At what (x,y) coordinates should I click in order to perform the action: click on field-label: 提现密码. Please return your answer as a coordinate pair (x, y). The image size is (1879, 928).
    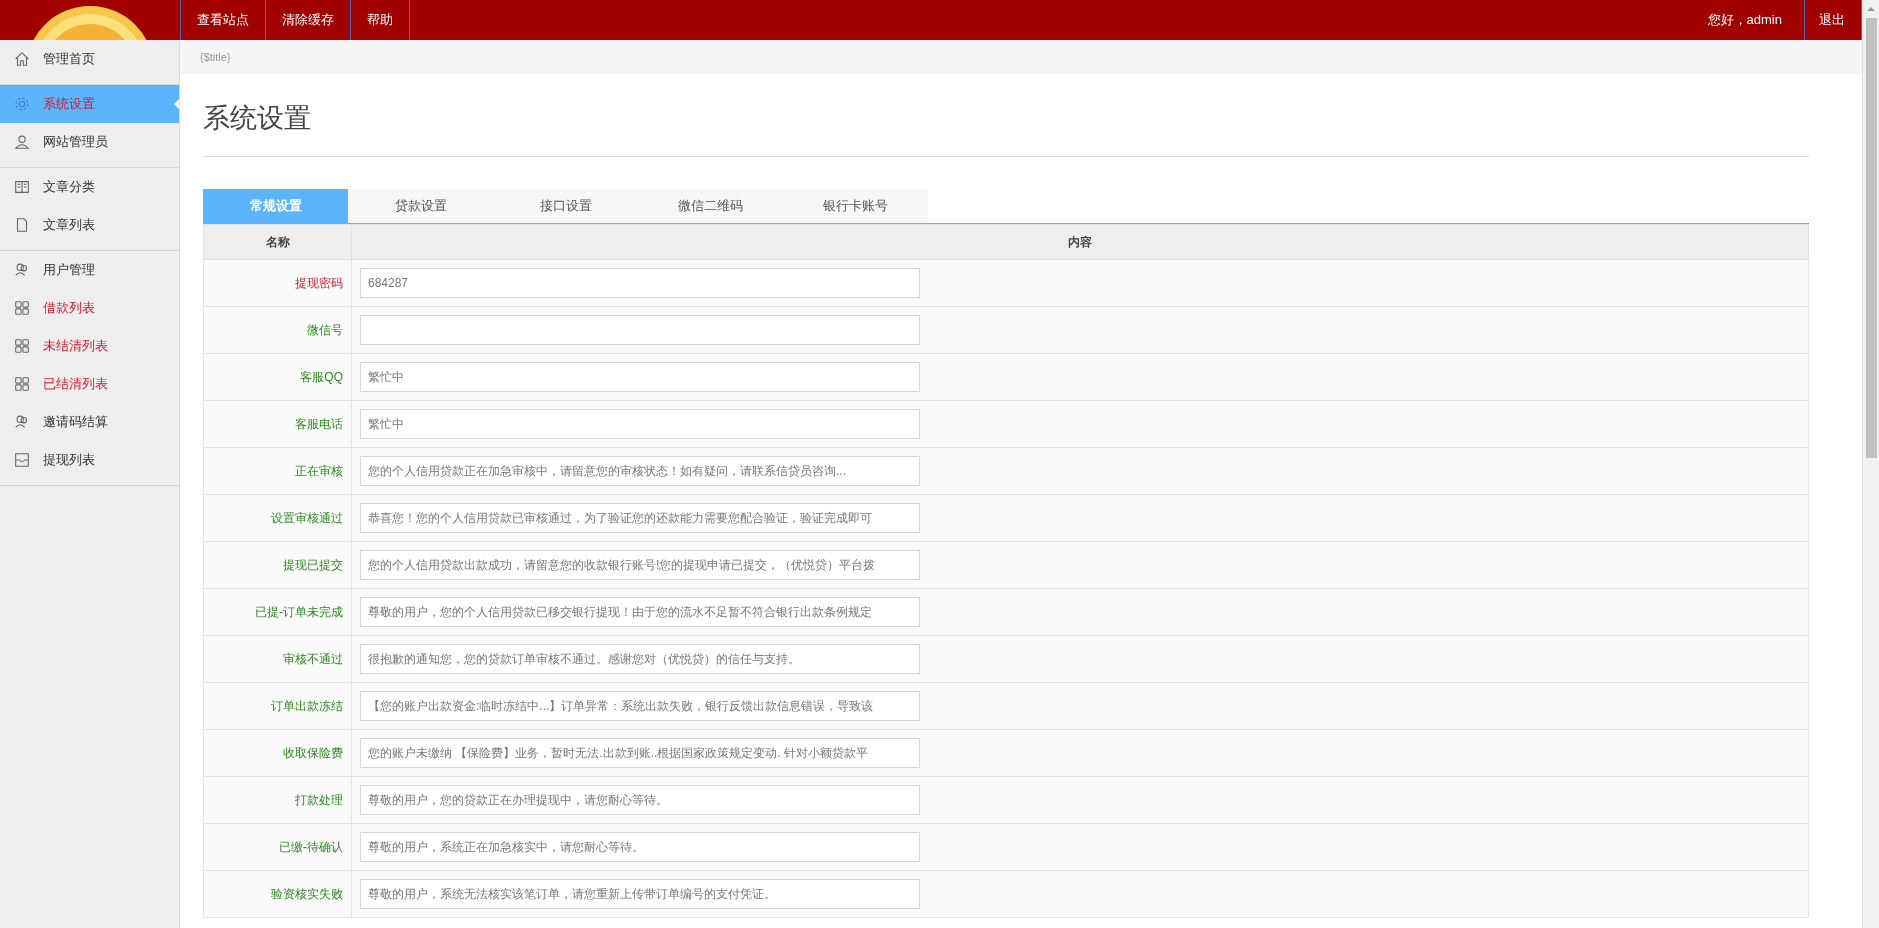
    Looking at the image, I should click on (319, 282).